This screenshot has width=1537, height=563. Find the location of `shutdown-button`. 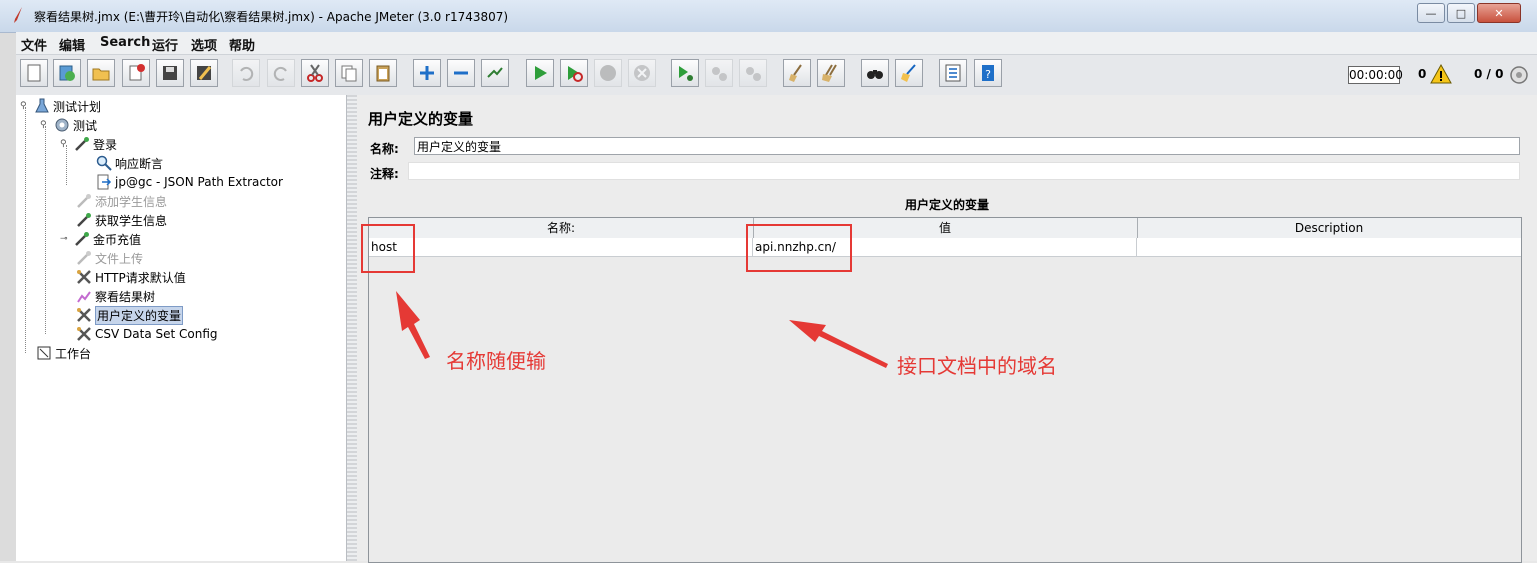

shutdown-button is located at coordinates (642, 73).